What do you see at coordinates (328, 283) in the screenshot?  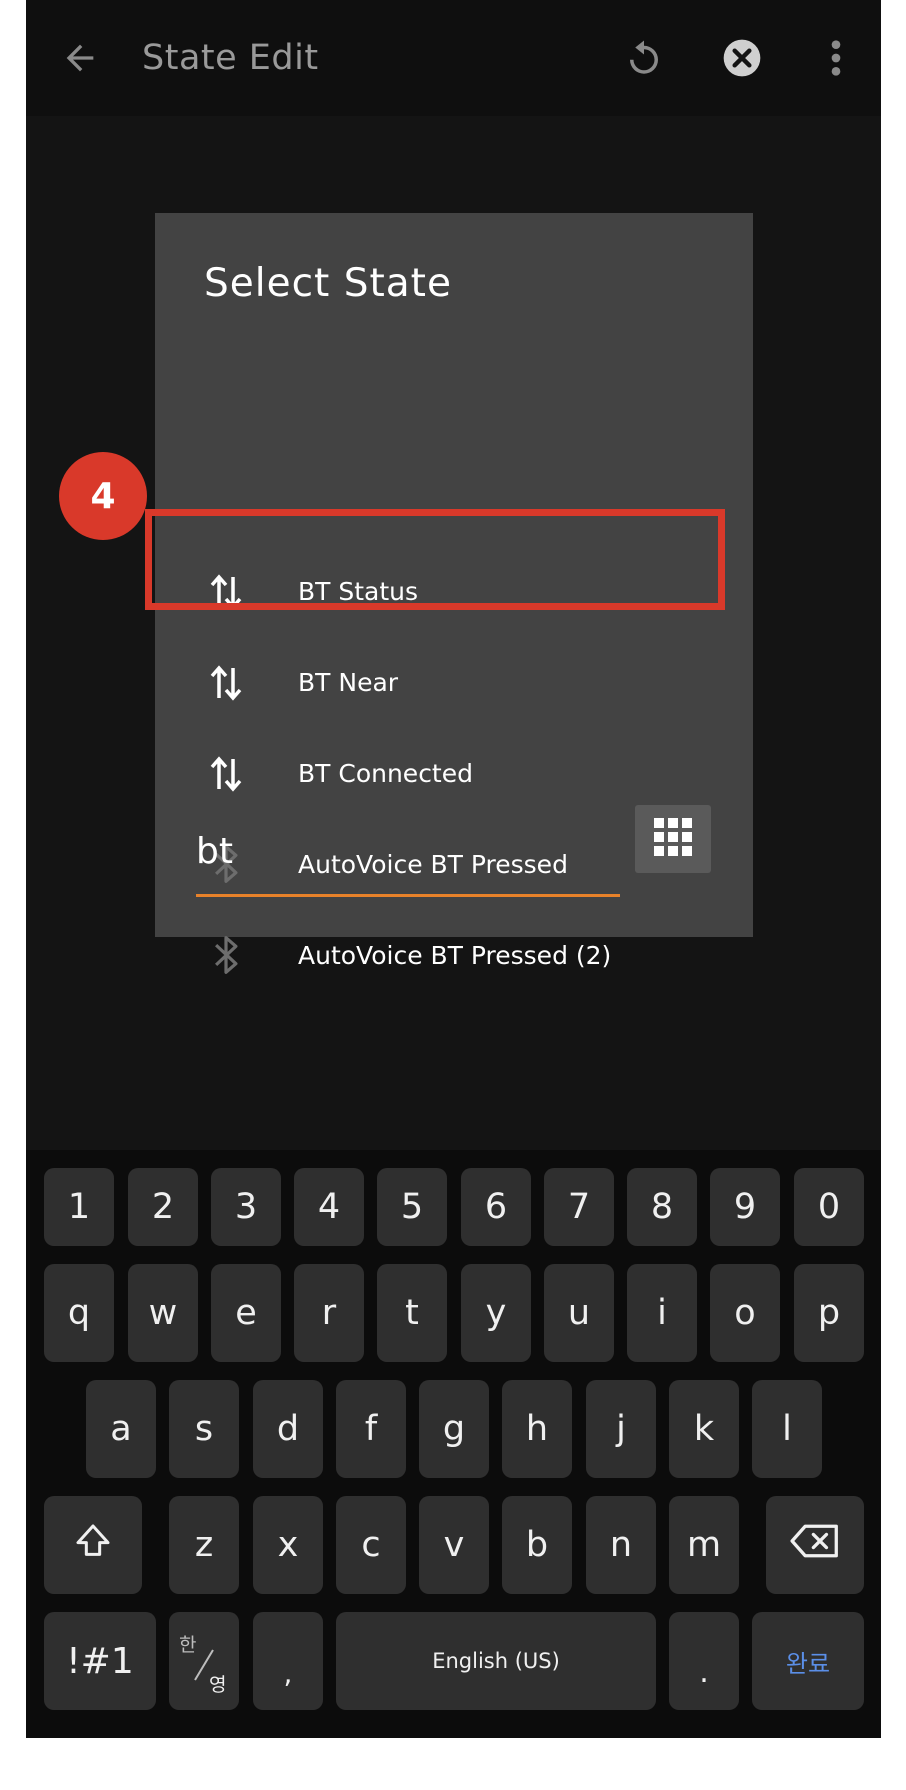 I see `dialog-title: Select State` at bounding box center [328, 283].